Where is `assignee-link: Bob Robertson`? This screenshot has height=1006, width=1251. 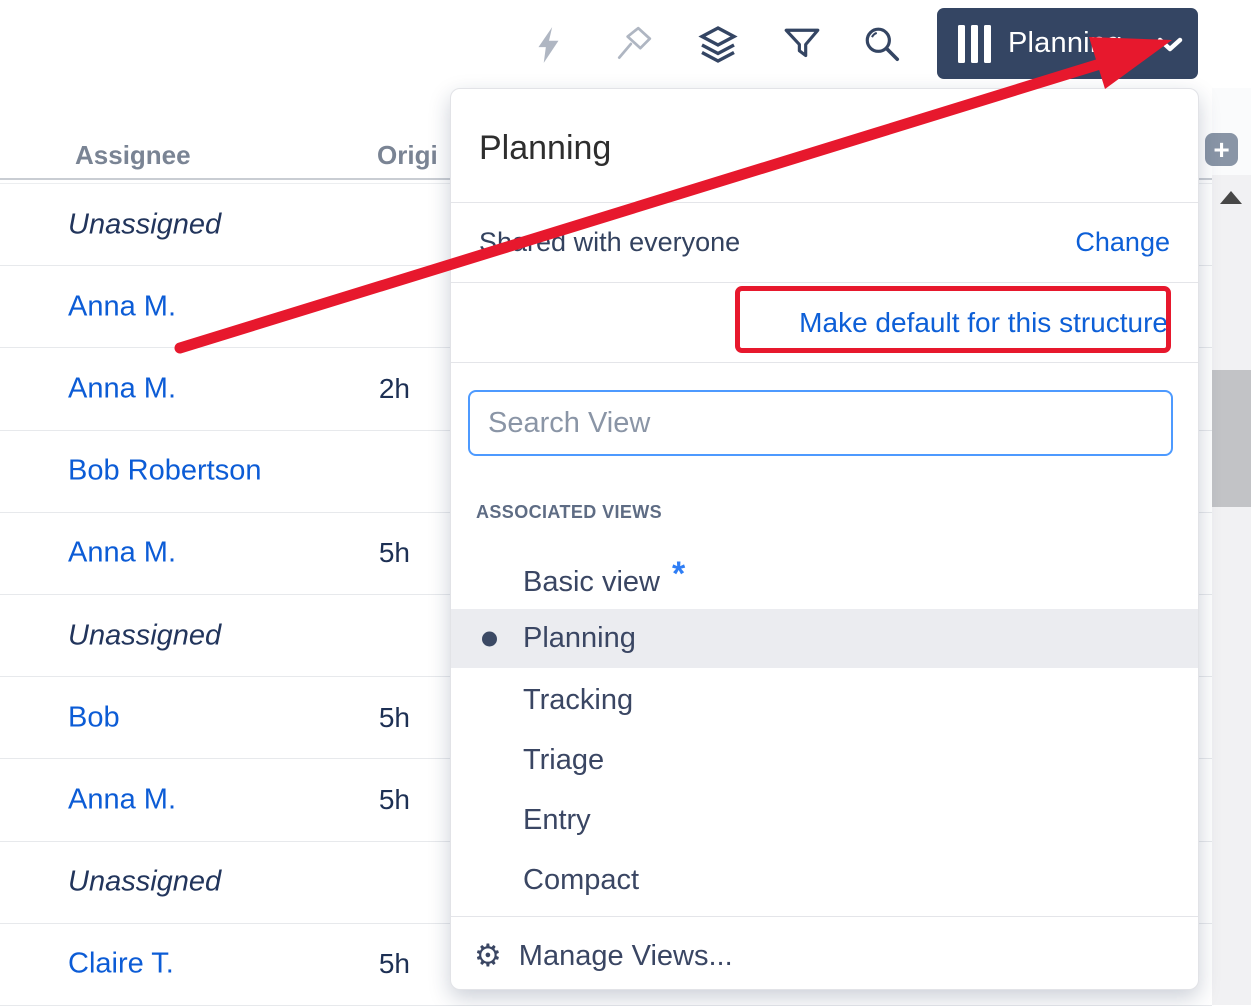 assignee-link: Bob Robertson is located at coordinates (164, 471).